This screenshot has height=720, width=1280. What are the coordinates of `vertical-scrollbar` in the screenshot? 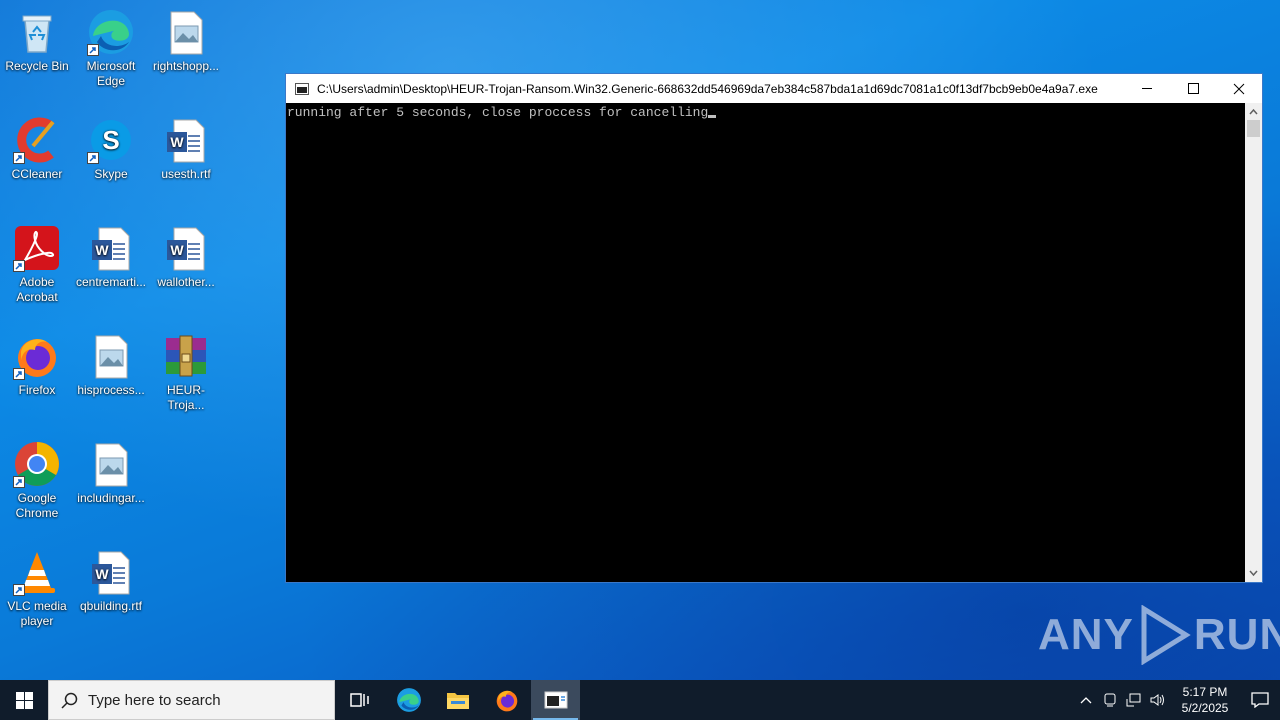 It's located at (1253, 342).